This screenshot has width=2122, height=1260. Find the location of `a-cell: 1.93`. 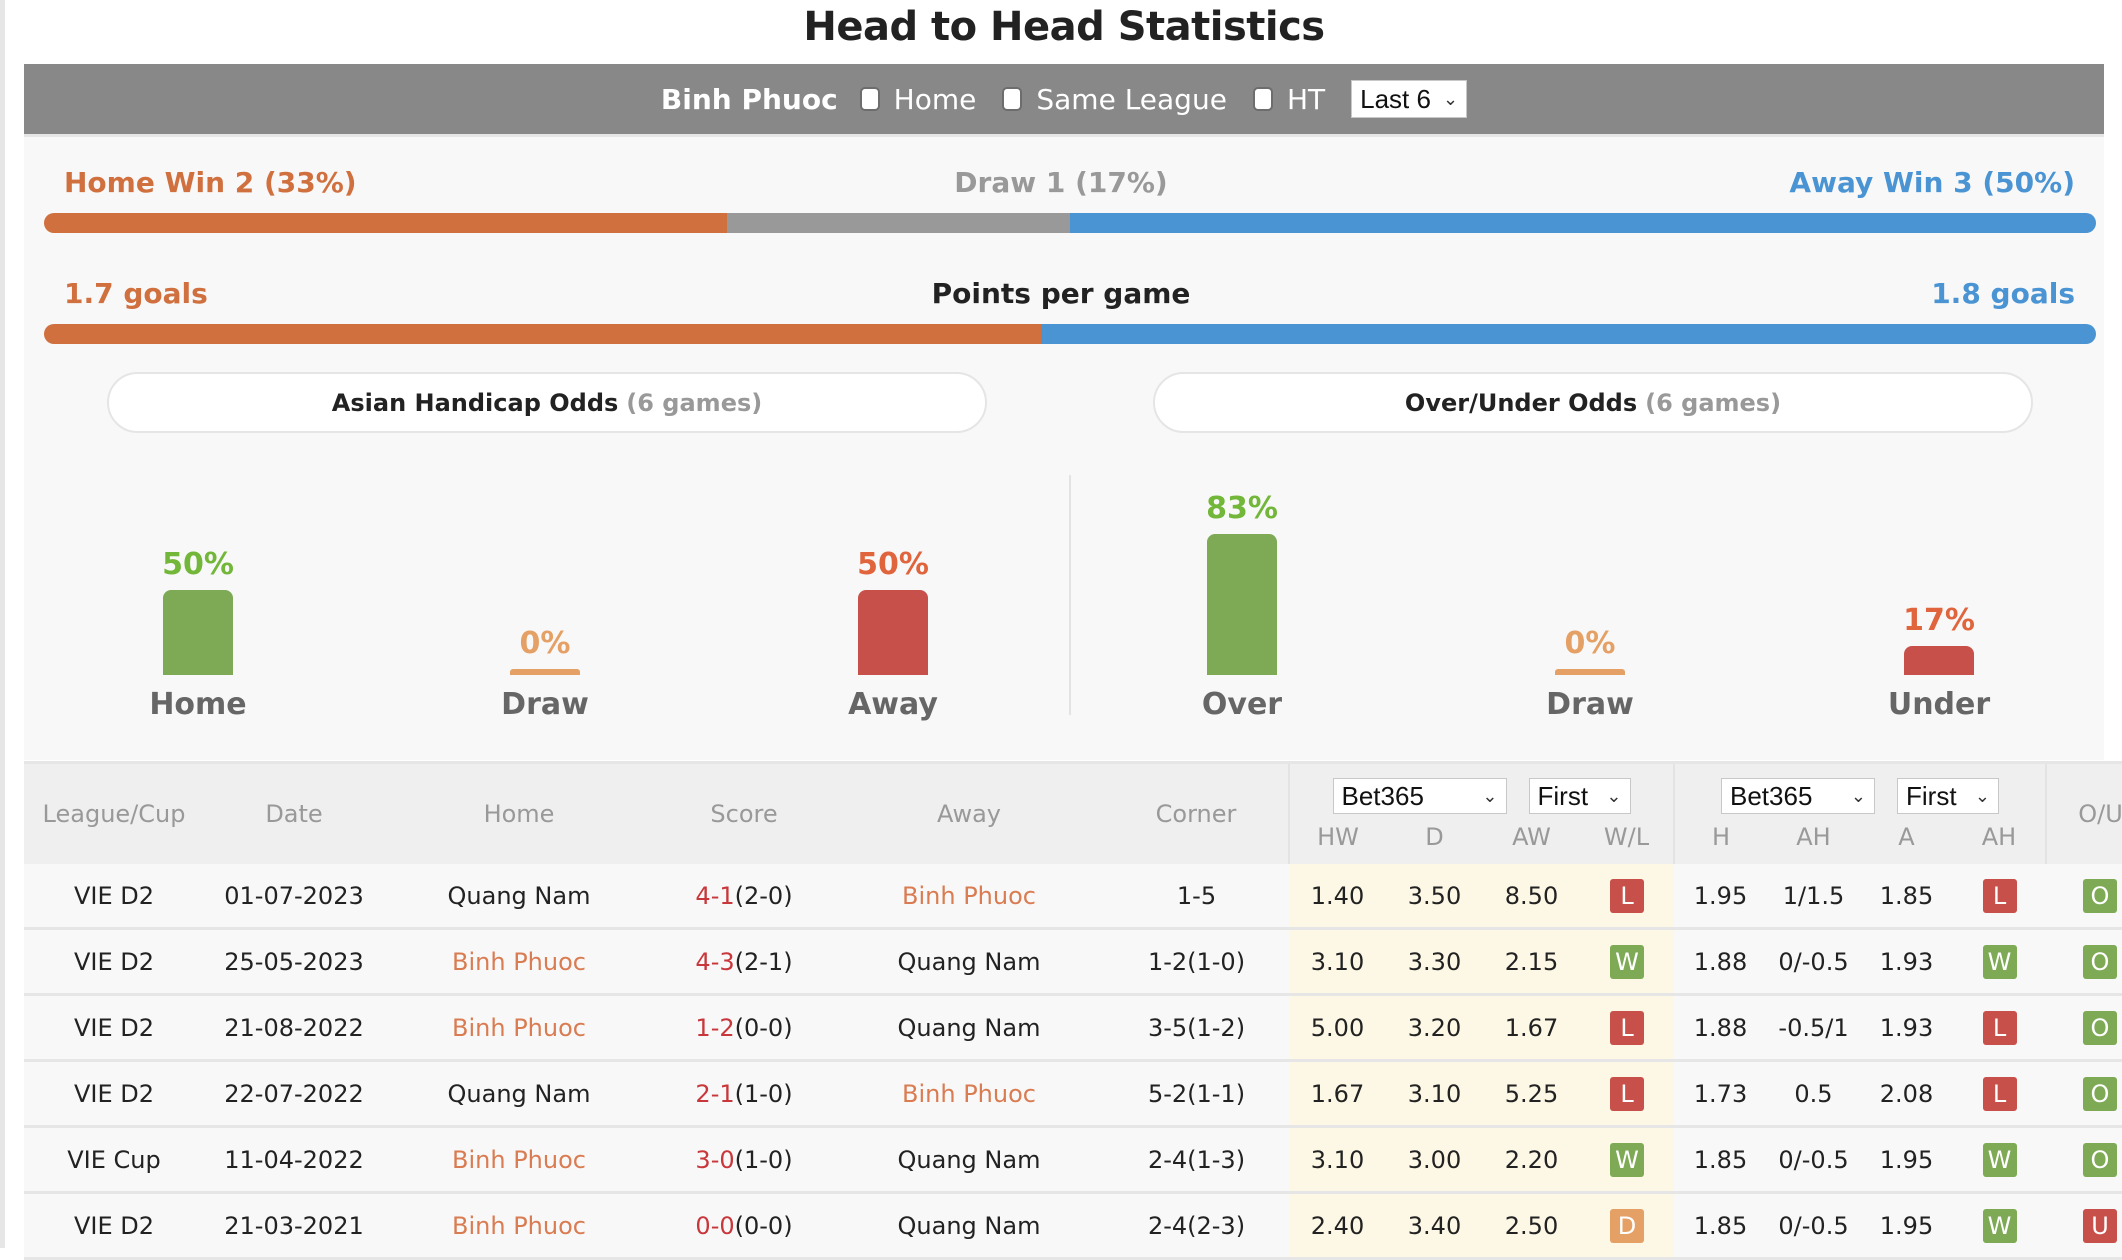

a-cell: 1.93 is located at coordinates (1906, 962).